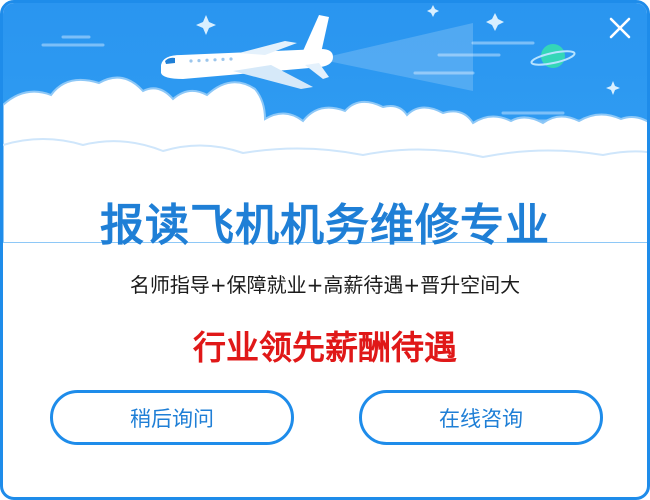 The height and width of the screenshot is (500, 650). I want to click on planet-icon, so click(553, 56).